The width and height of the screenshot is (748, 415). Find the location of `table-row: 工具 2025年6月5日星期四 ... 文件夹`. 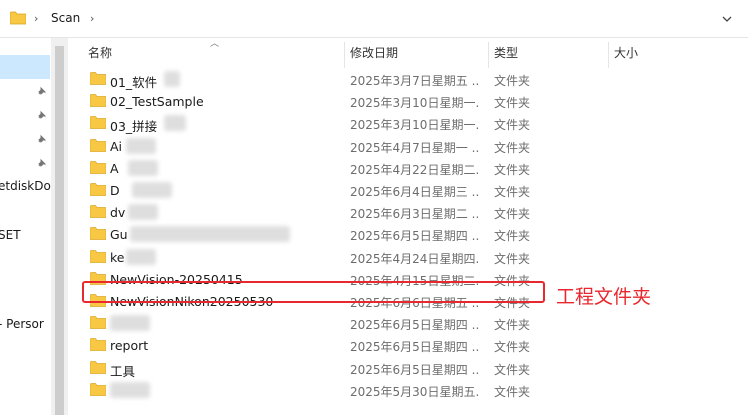

table-row: 工具 2025年6月5日星期四 ... 文件夹 is located at coordinates (408, 368).